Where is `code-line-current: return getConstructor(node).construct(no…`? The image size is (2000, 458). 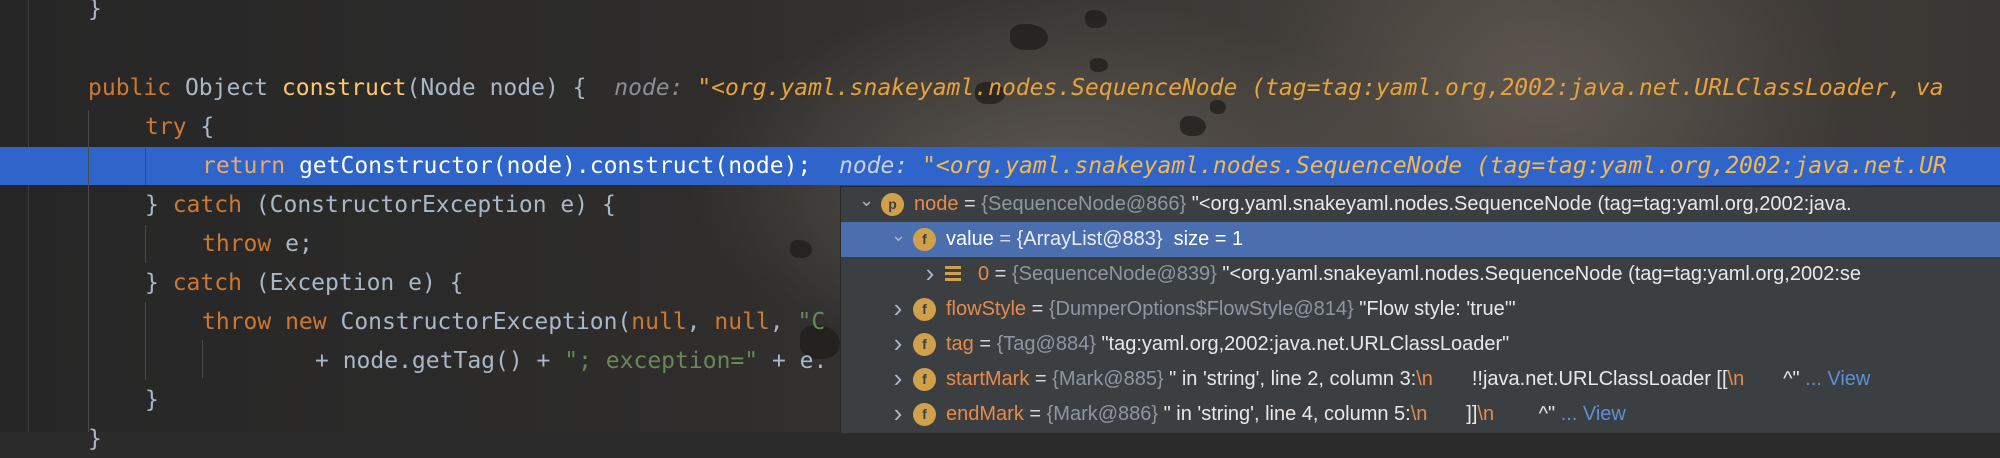
code-line-current: return getConstructor(node).construct(no… is located at coordinates (973, 166).